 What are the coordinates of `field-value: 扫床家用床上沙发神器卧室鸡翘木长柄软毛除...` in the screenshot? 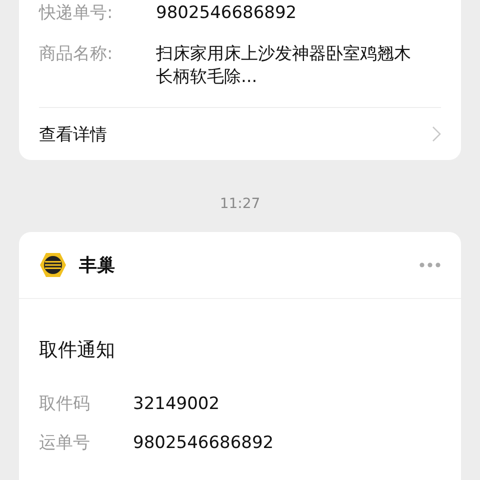 It's located at (284, 66).